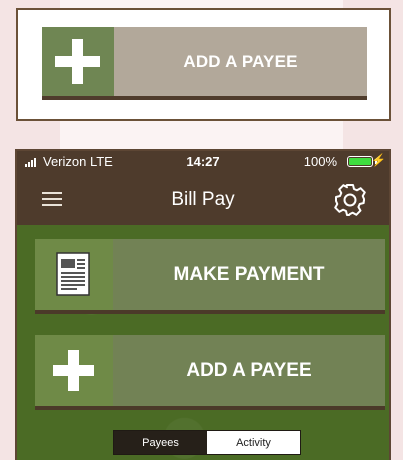 The height and width of the screenshot is (460, 403). Describe the element at coordinates (203, 199) in the screenshot. I see `nav-bar: Bill Pay` at that location.